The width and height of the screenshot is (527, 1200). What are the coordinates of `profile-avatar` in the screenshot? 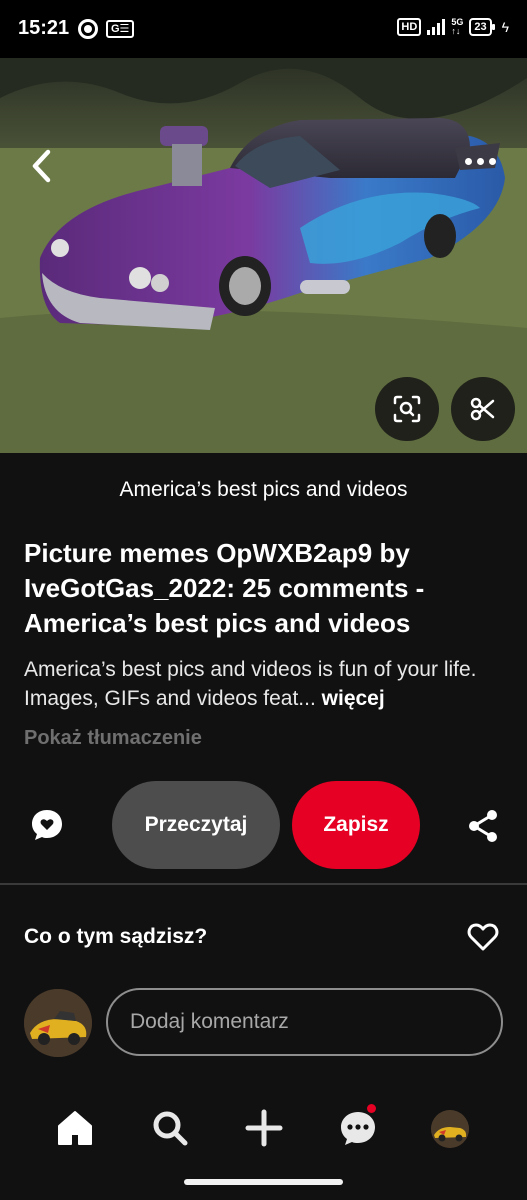 It's located at (450, 1129).